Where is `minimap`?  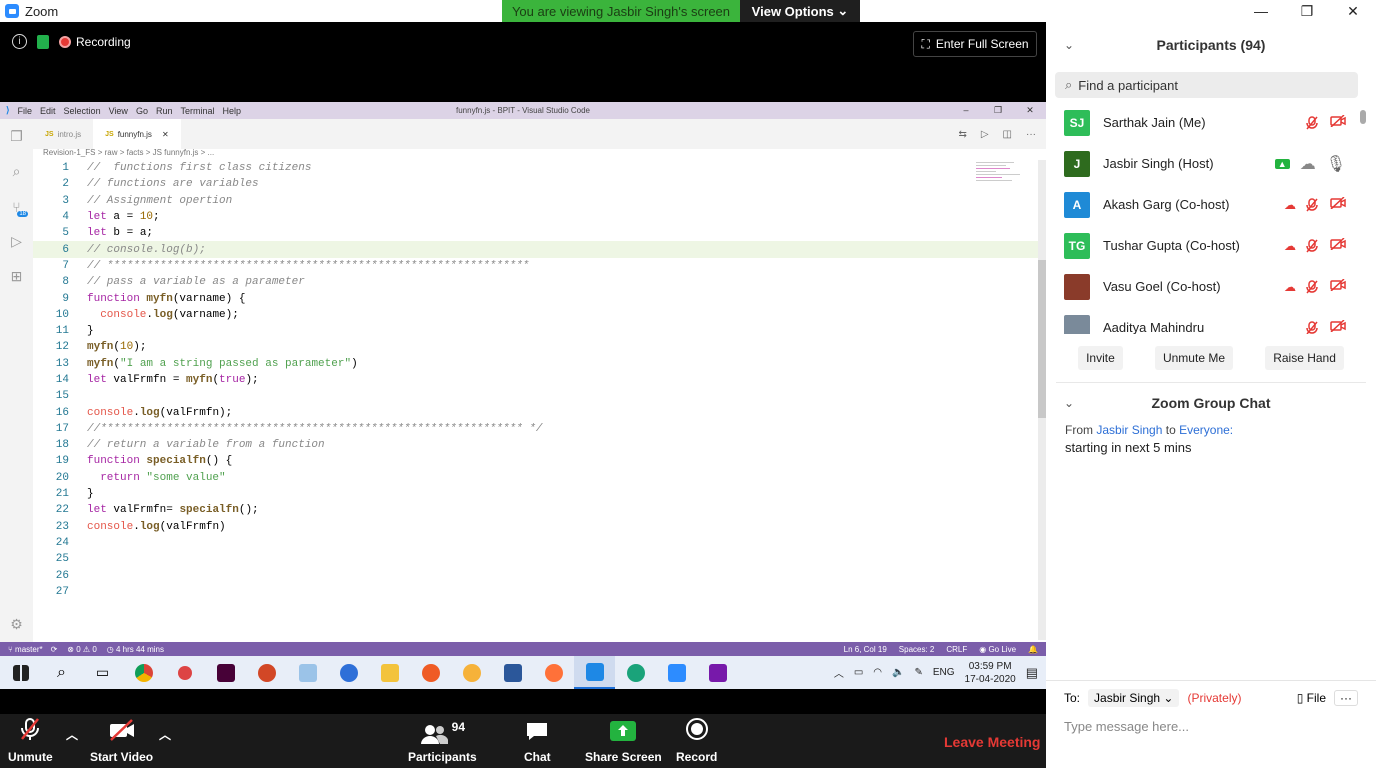 minimap is located at coordinates (1006, 180).